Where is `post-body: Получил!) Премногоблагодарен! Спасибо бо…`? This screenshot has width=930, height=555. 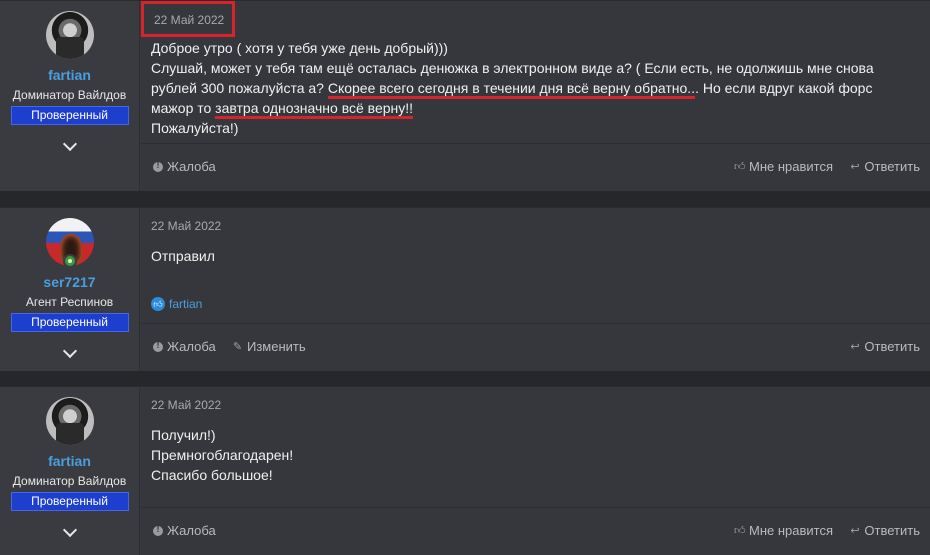
post-body: Получил!) Премногоблагодарен! Спасибо бо… is located at coordinates (533, 455).